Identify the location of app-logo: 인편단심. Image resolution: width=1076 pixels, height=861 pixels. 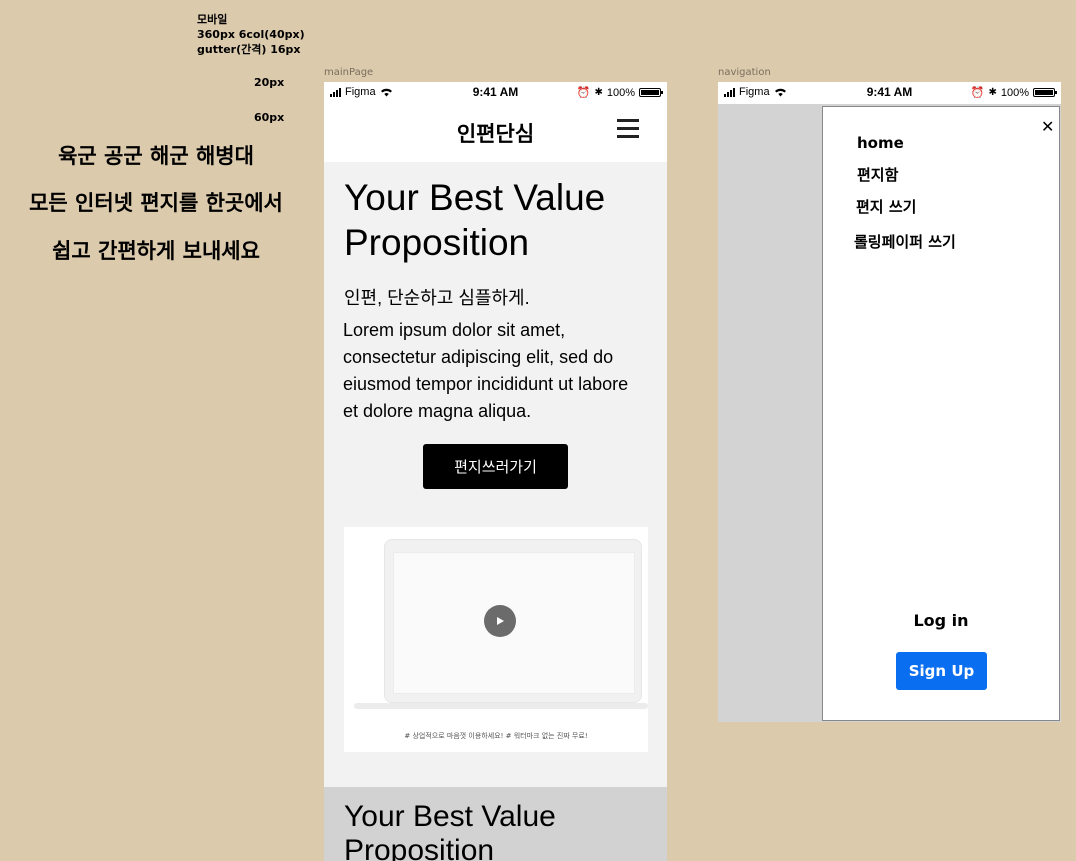
(495, 133).